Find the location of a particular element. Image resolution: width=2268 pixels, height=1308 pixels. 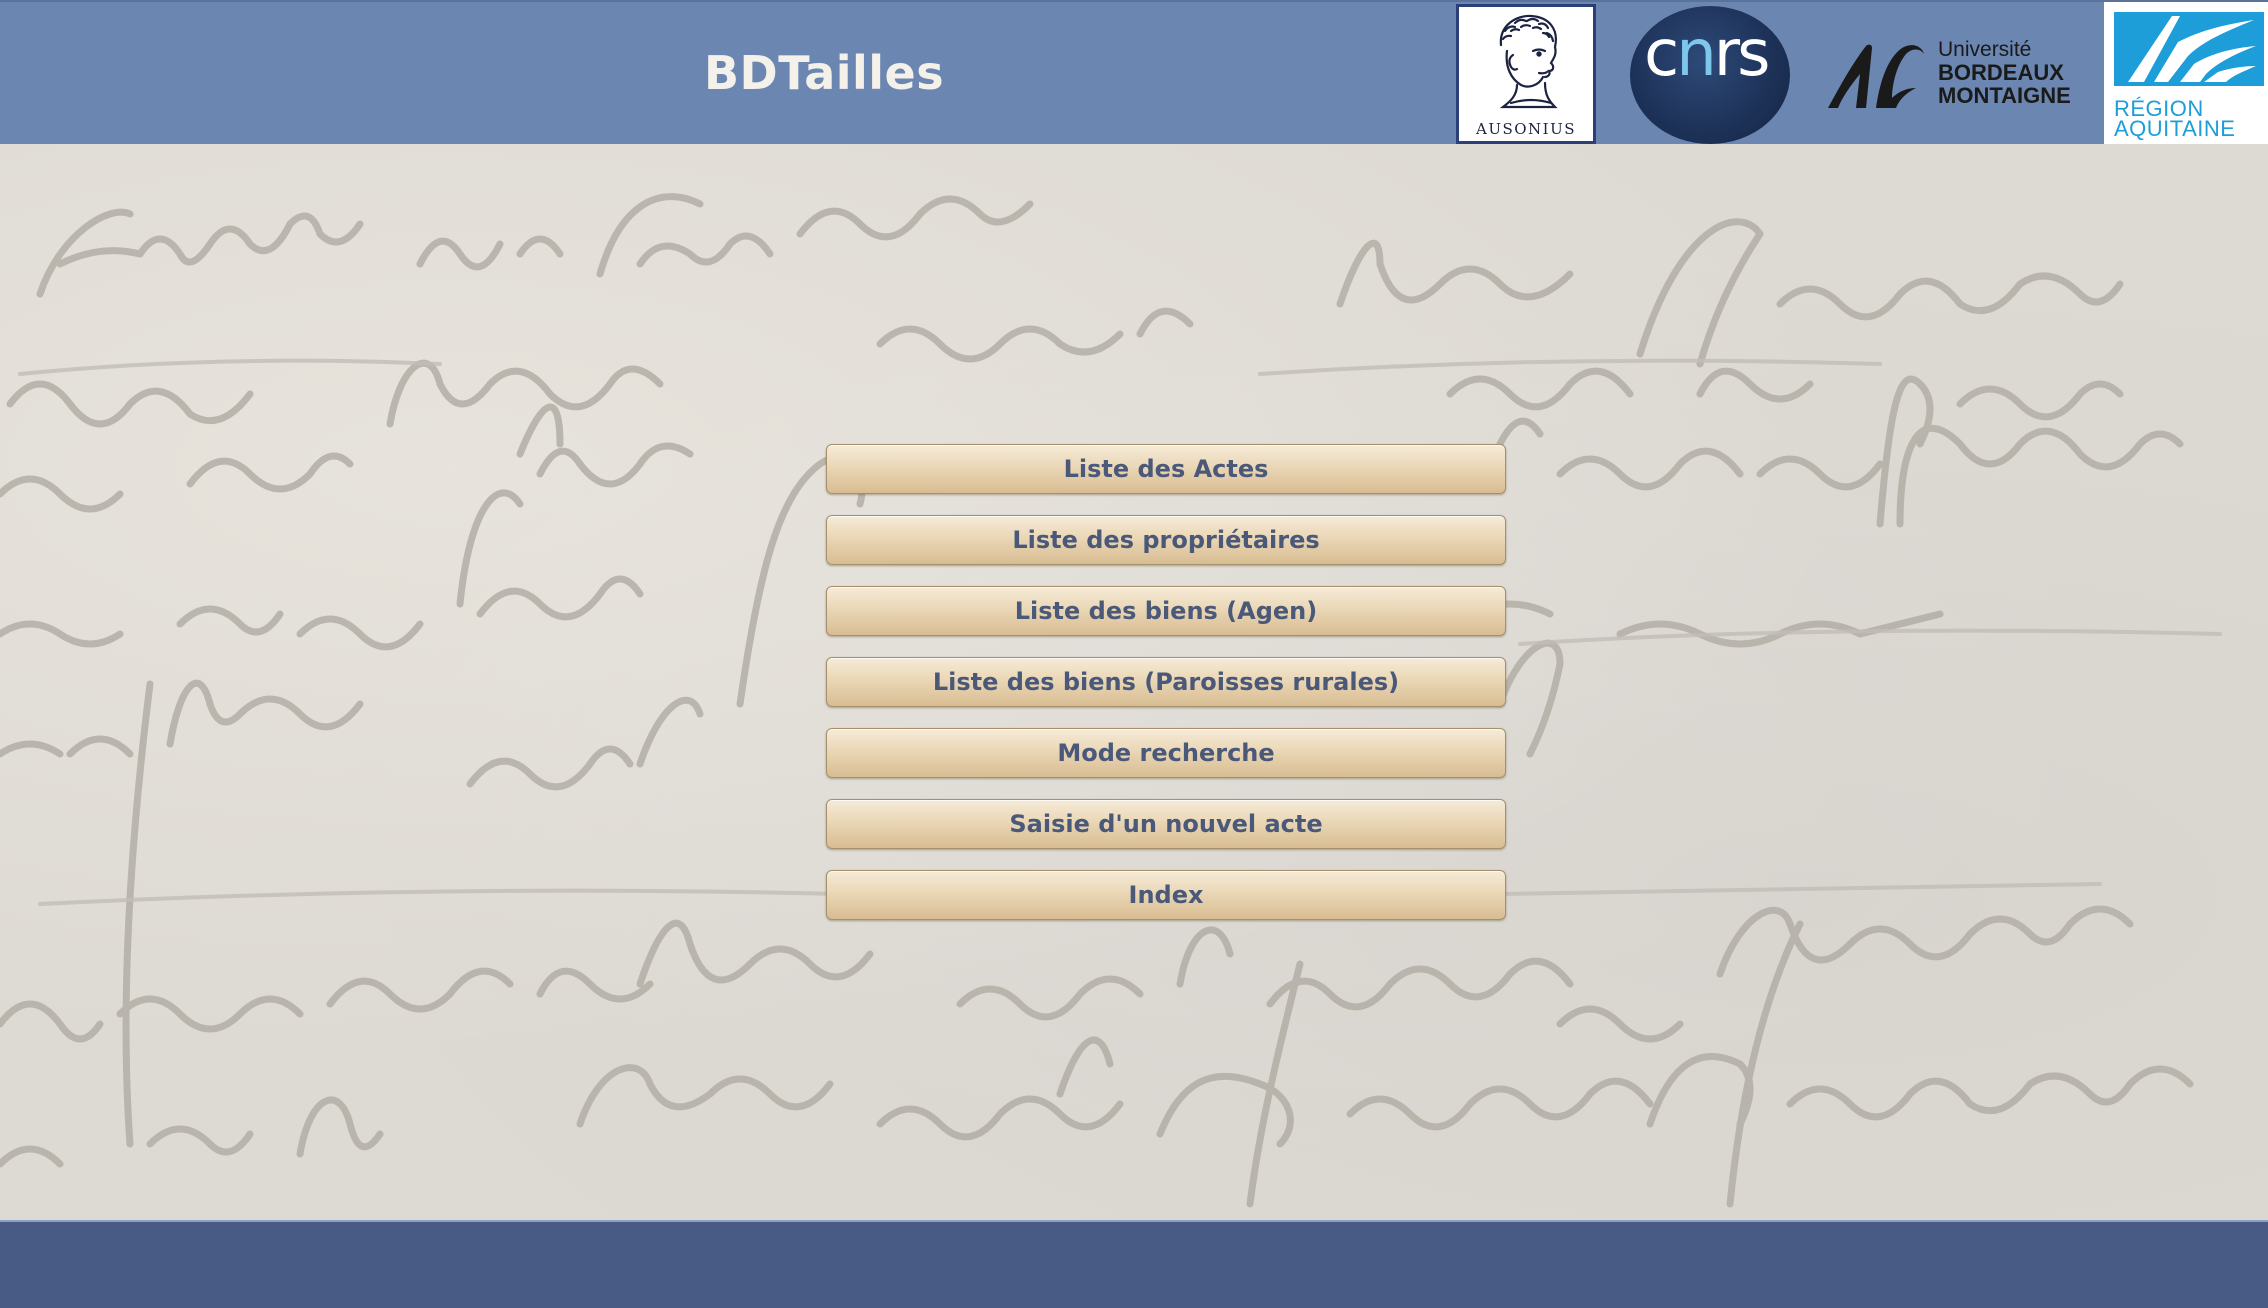

menu-button-index: Index is located at coordinates (1166, 895).